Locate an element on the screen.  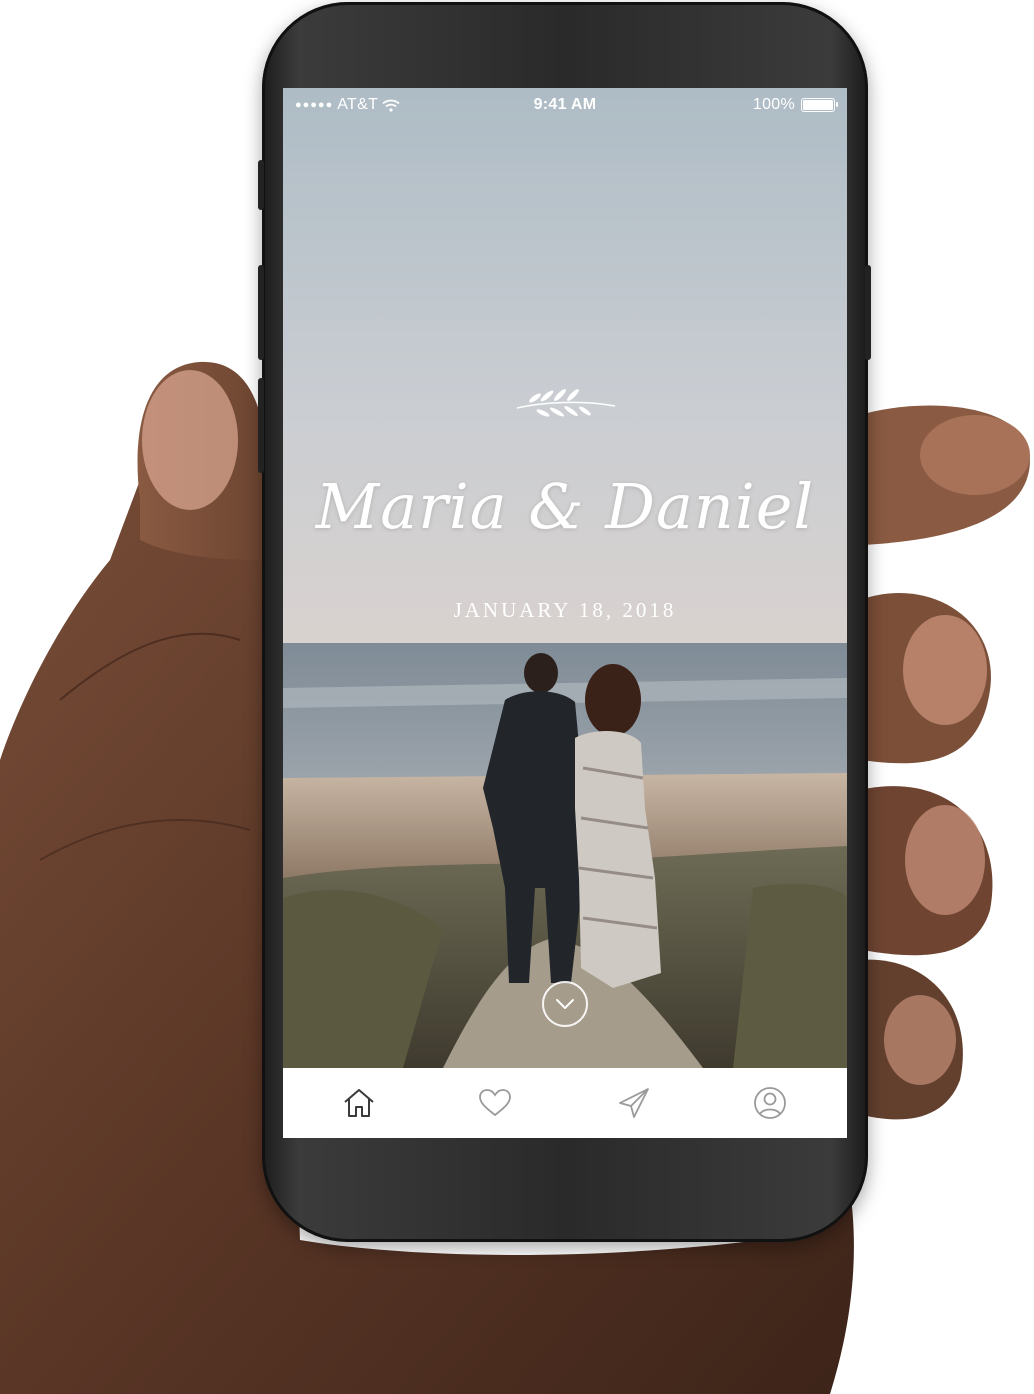
chevron-down-icon is located at coordinates (565, 1004).